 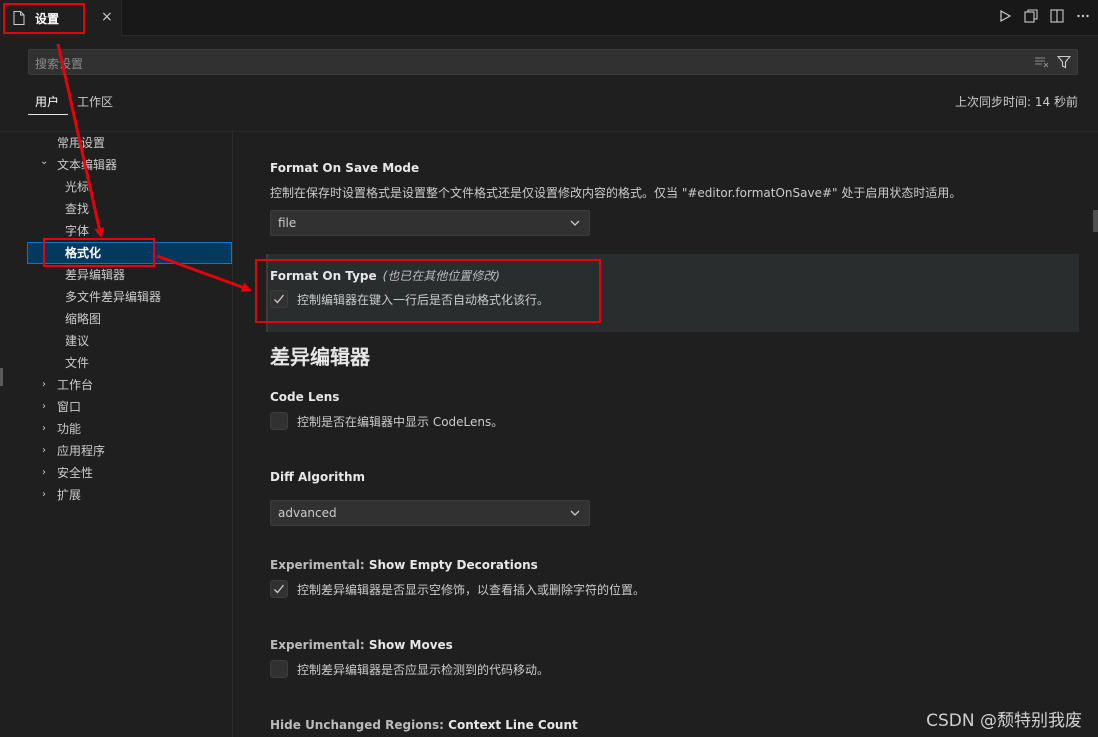 What do you see at coordinates (154, 167) in the screenshot?
I see `annotation-arrows` at bounding box center [154, 167].